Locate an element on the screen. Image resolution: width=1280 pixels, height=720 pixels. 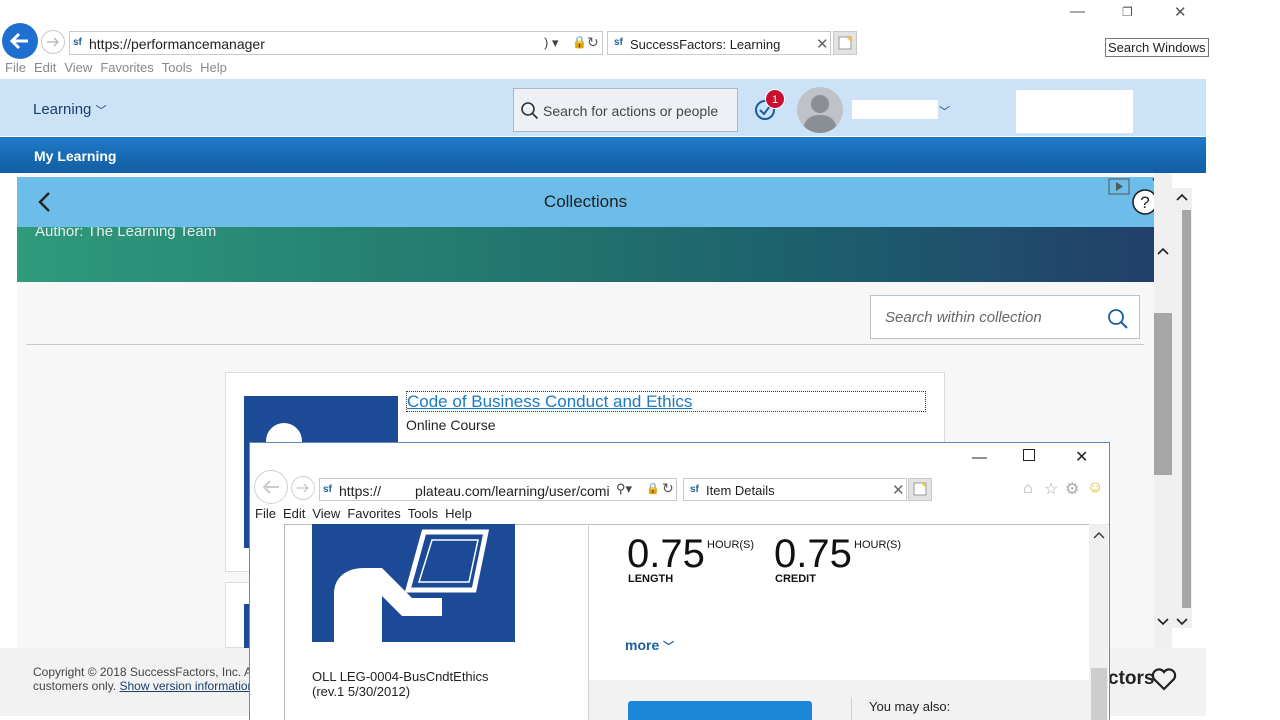
credit-label: CREDIT is located at coordinates (795, 579).